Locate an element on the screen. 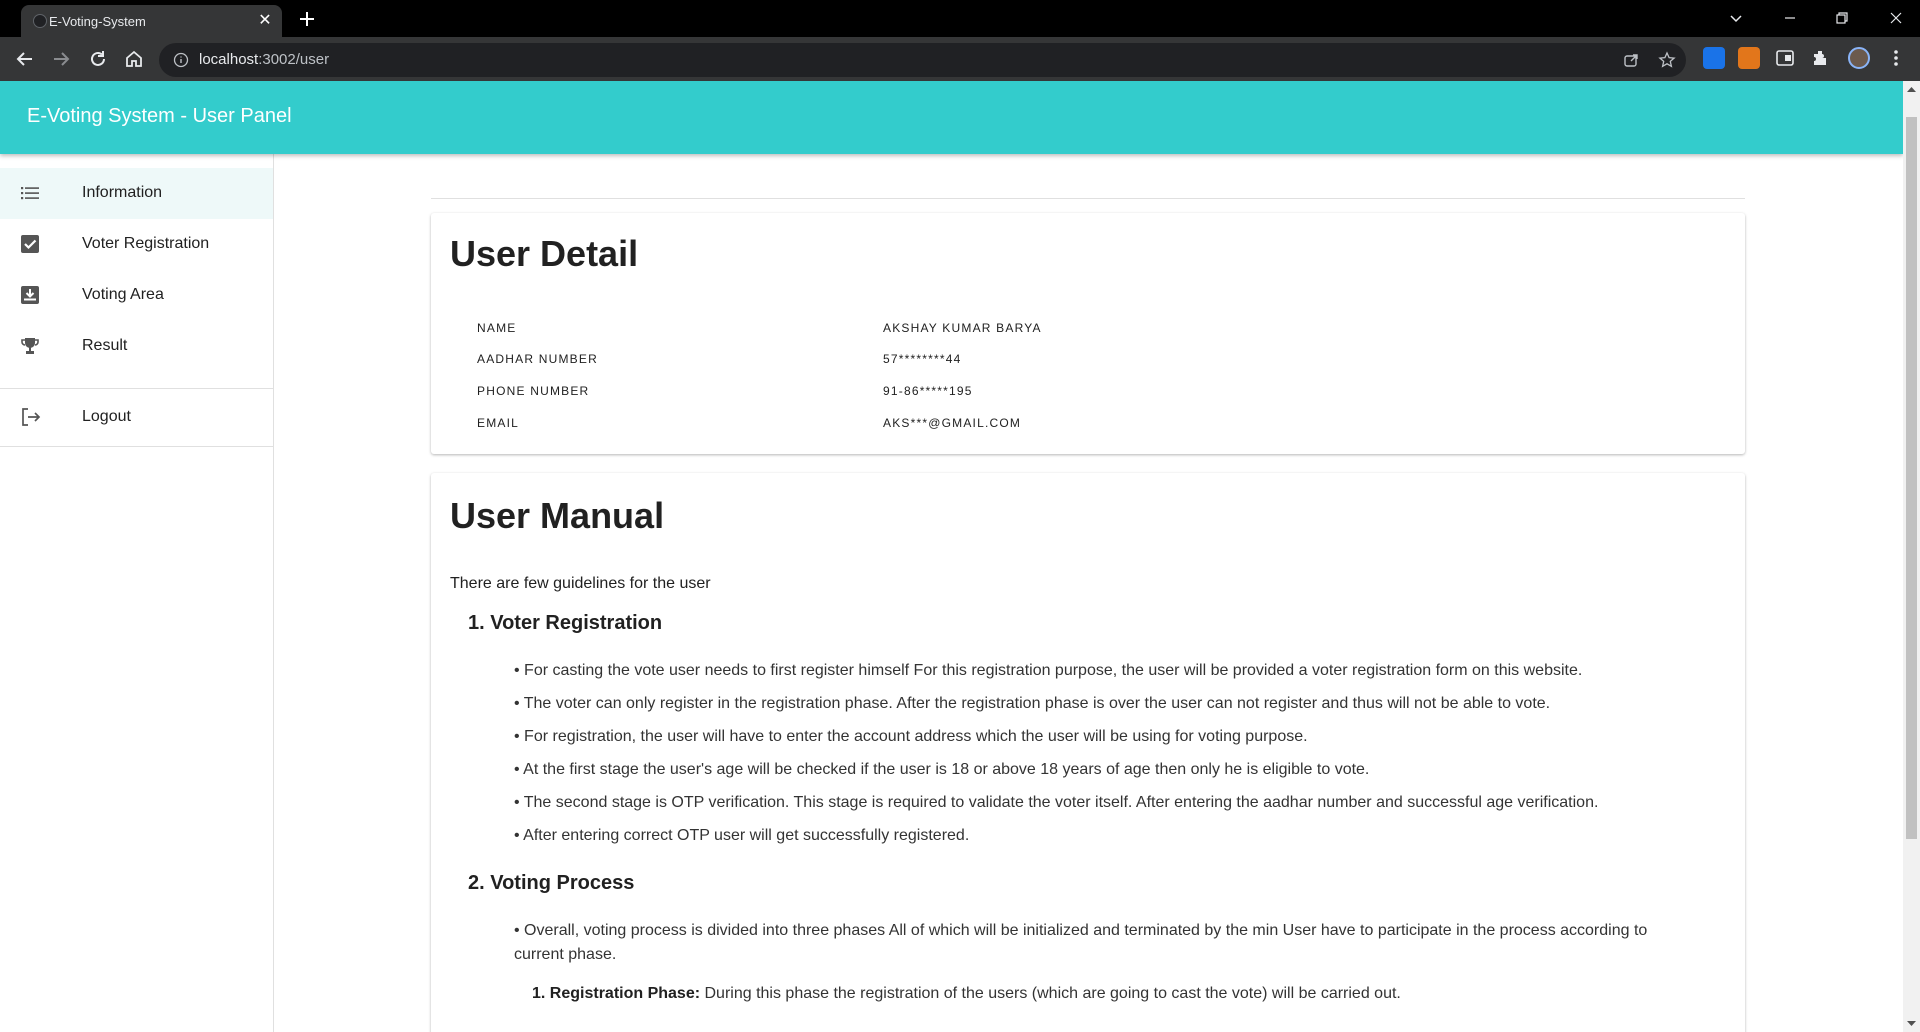 The width and height of the screenshot is (1920, 1032). app-bar: E-Voting System - User Panel is located at coordinates (951, 117).